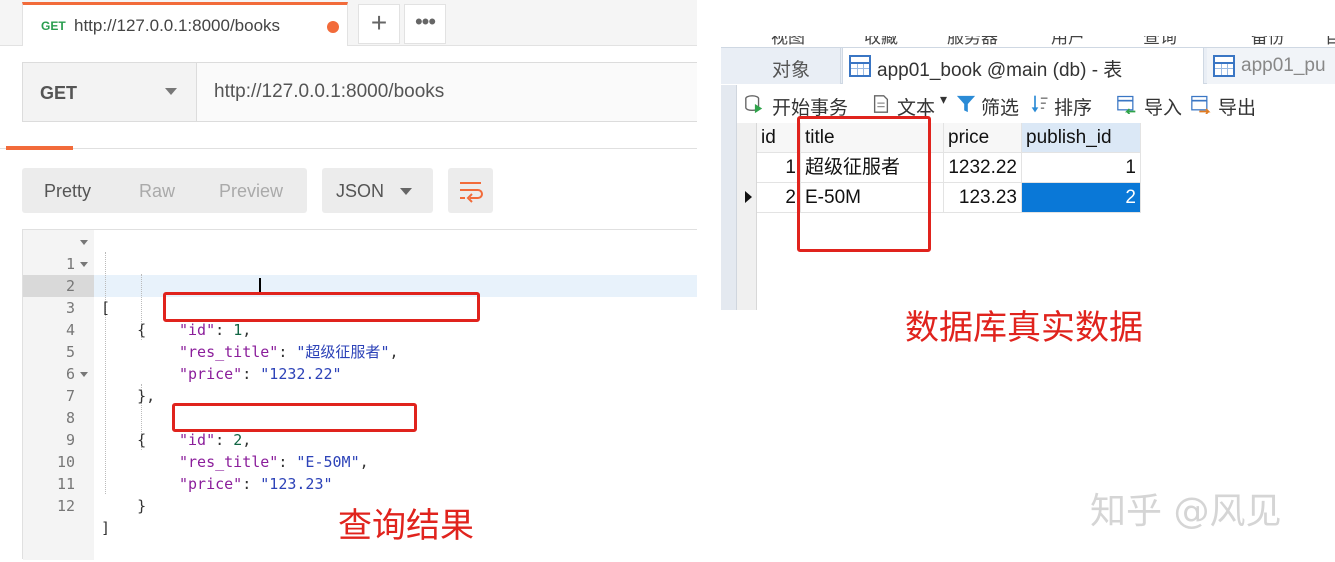 Image resolution: width=1335 pixels, height=562 pixels. Describe the element at coordinates (1237, 106) in the screenshot. I see `export-button: 导出` at that location.